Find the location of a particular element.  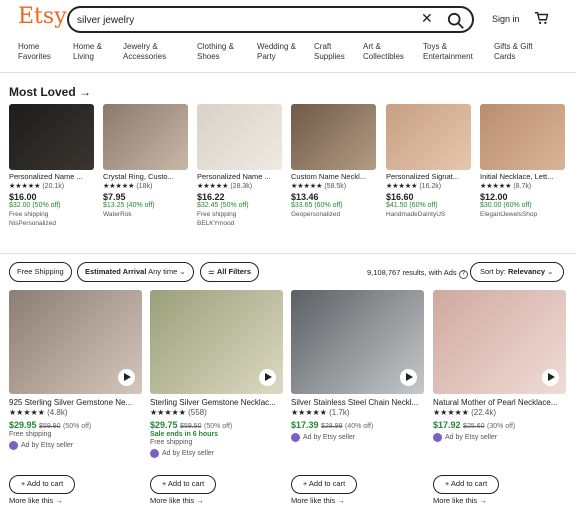

shop-name: WaterRok is located at coordinates (117, 214).